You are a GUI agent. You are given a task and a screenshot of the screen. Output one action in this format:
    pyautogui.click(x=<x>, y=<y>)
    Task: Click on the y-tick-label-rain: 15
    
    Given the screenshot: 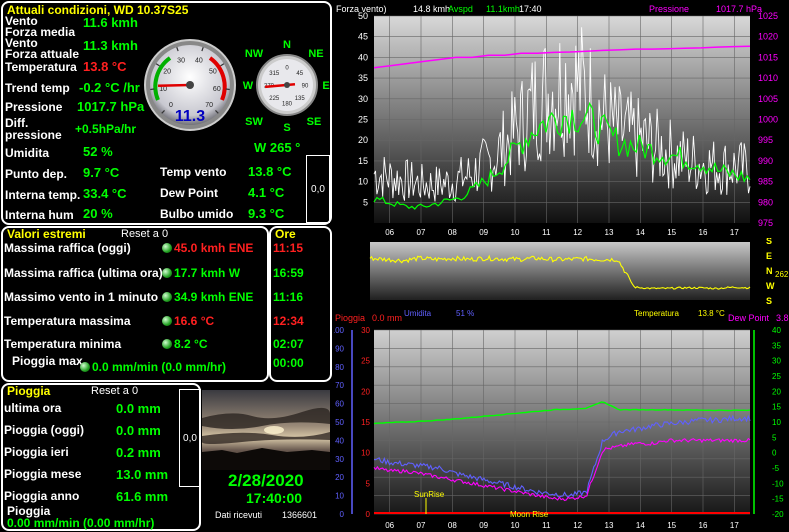 What is the action you would take?
    pyautogui.click(x=365, y=422)
    